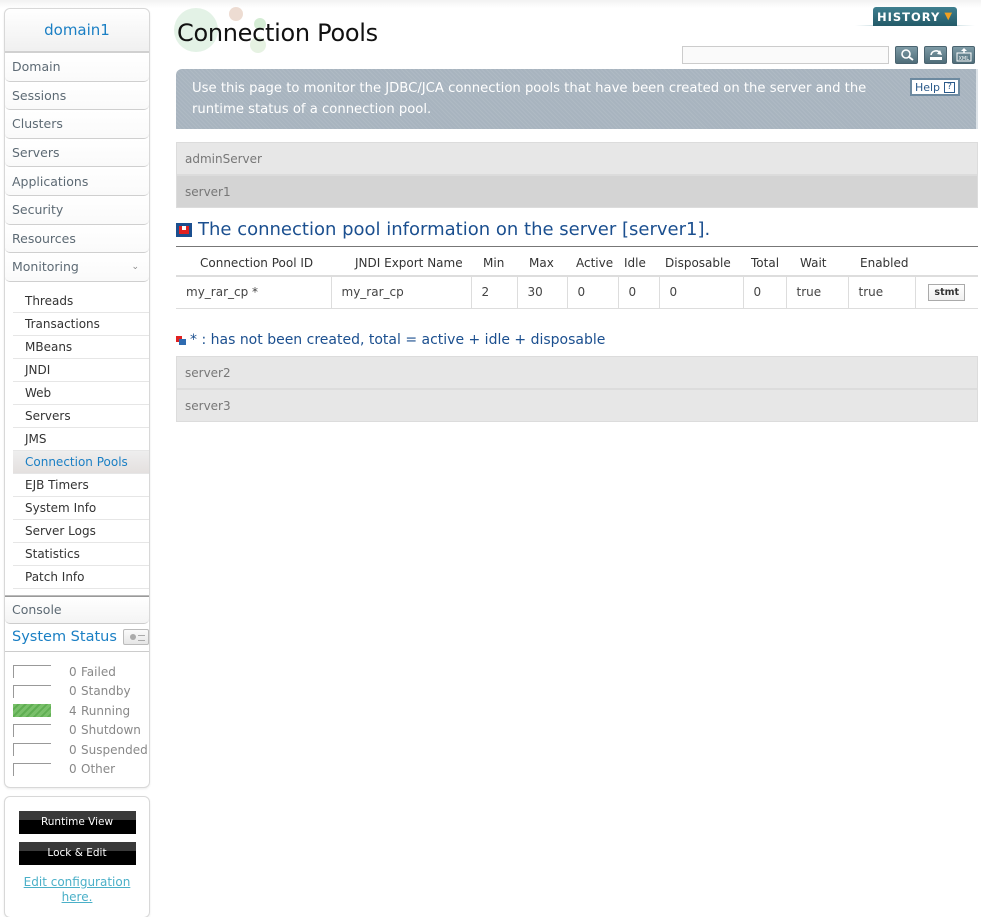 Image resolution: width=981 pixels, height=917 pixels. I want to click on edit-link-line1: Edit configuration, so click(77, 881).